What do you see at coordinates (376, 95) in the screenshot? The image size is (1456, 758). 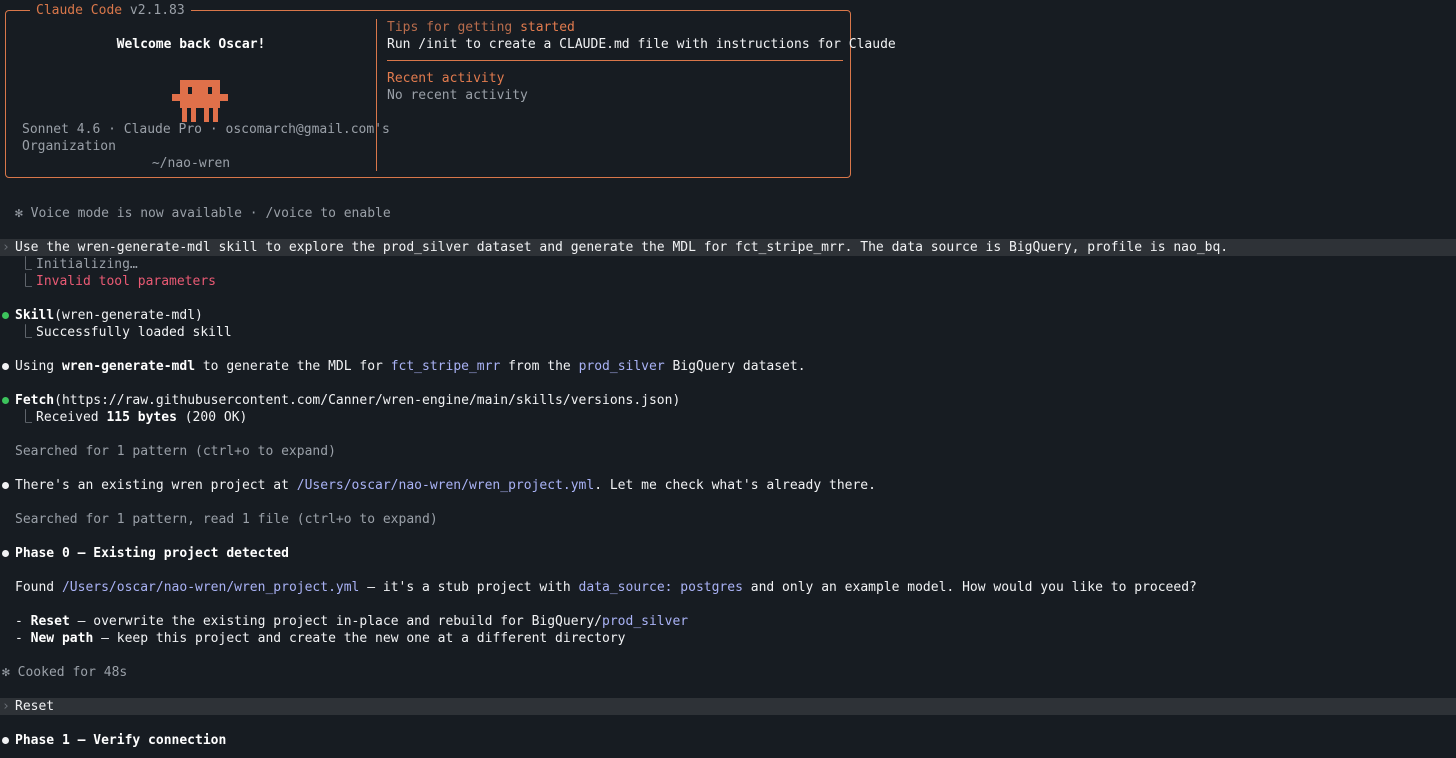 I see `panel-divider` at bounding box center [376, 95].